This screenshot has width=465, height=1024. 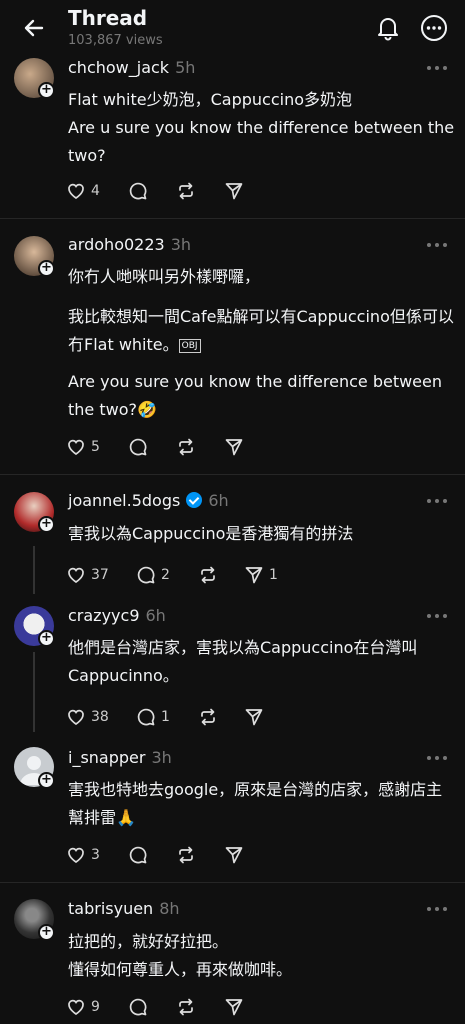 I want to click on action-bar: 9, so click(x=196, y=1007).